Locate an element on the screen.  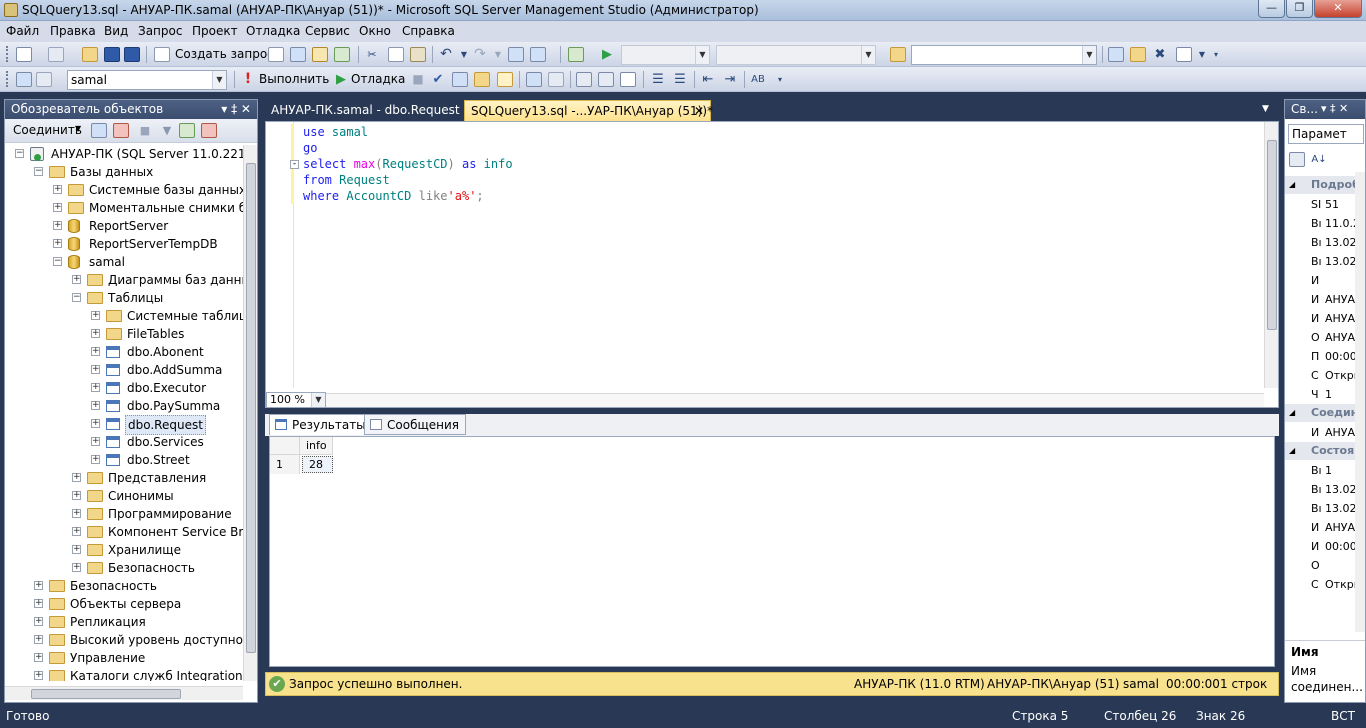
tab-messages: Сообщения is located at coordinates (415, 424).